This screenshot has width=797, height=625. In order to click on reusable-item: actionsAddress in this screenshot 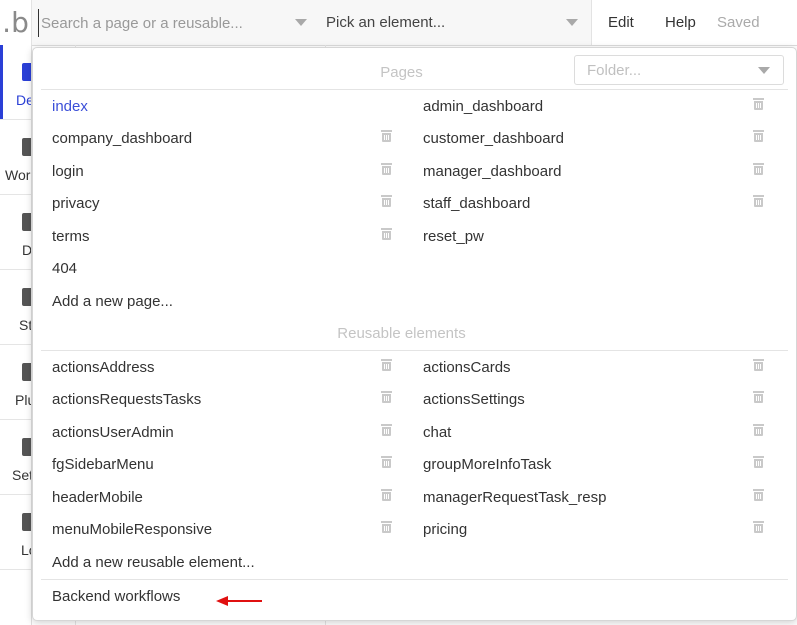, I will do `click(103, 367)`.